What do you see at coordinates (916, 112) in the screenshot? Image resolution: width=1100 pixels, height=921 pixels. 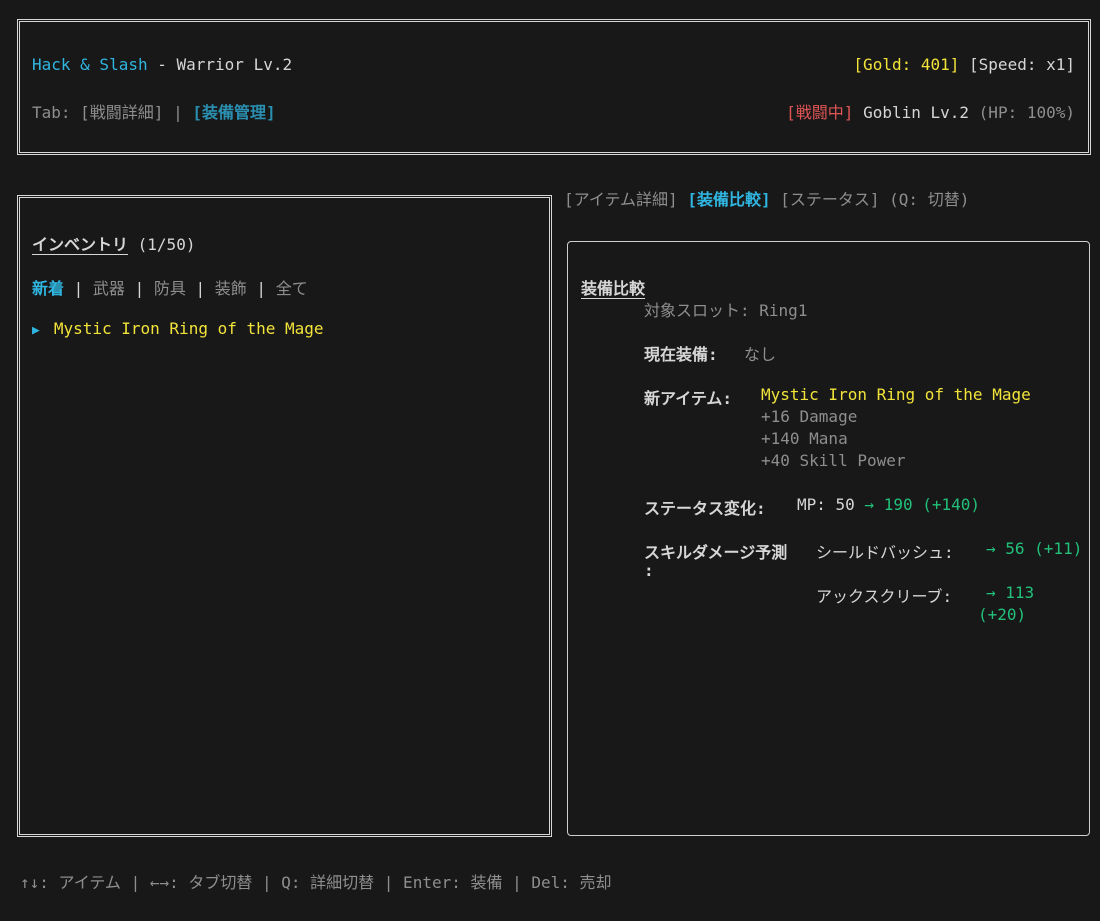 I see `enemy-name: Goblin Lv.2` at bounding box center [916, 112].